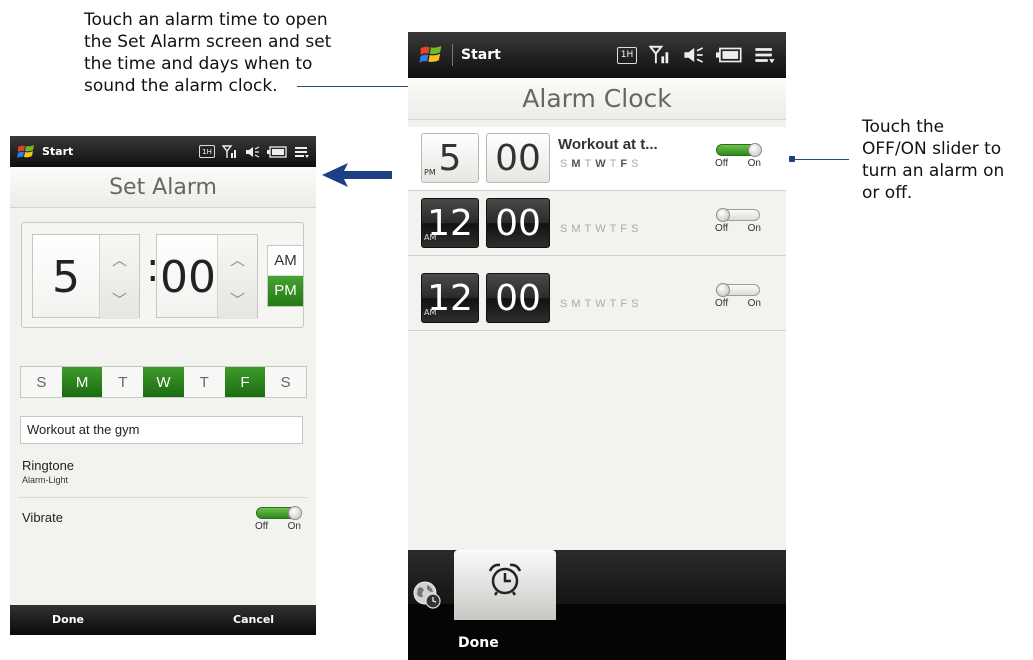 This screenshot has width=1033, height=660. Describe the element at coordinates (253, 620) in the screenshot. I see `cancel-button: Cancel` at that location.